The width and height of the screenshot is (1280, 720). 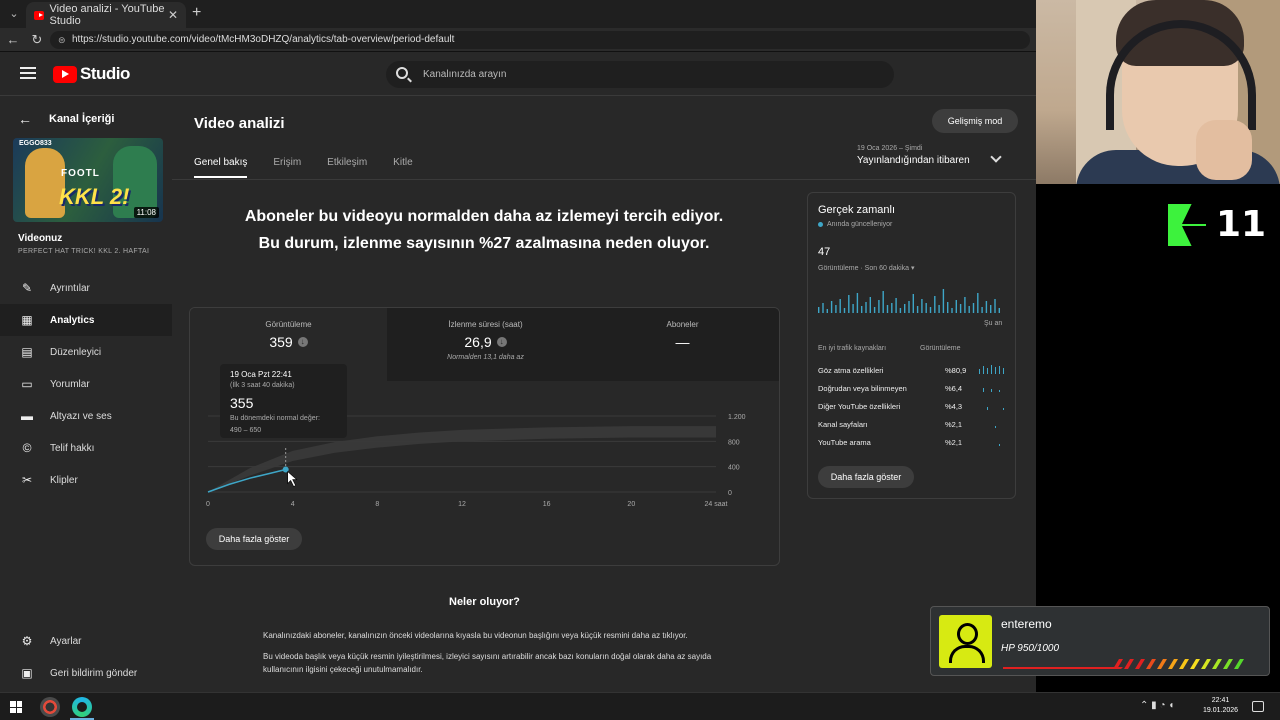 I want to click on studio-logo: Studio, so click(x=91, y=74).